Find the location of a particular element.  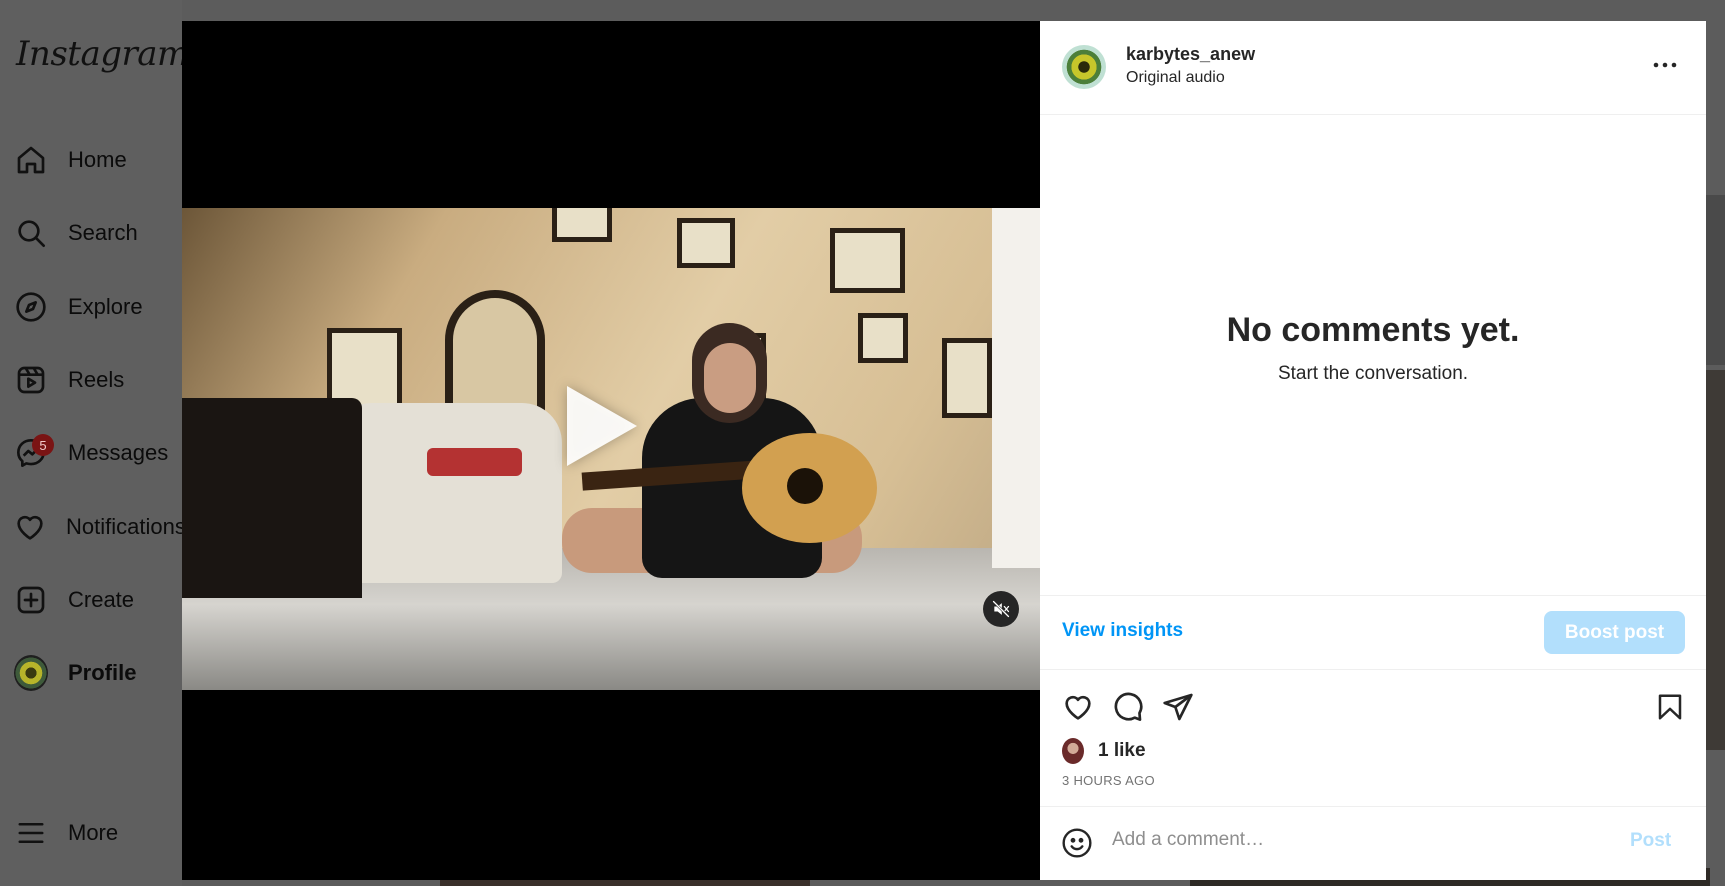

instagram-logo: Instagram is located at coordinates (102, 54).